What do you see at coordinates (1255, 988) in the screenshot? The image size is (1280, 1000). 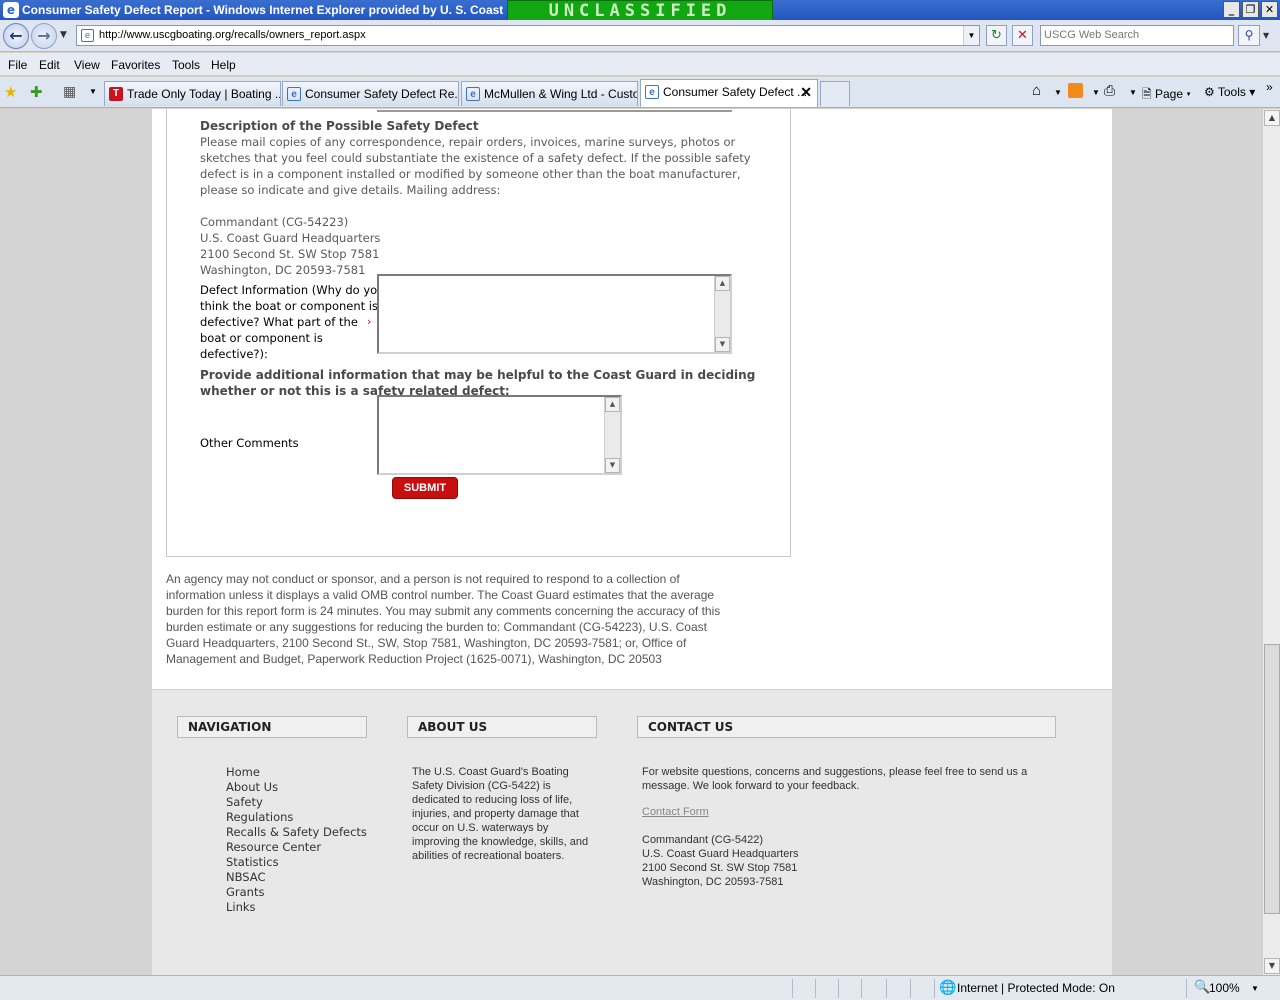 I see `zoom-dropdown-icon: ▼` at bounding box center [1255, 988].